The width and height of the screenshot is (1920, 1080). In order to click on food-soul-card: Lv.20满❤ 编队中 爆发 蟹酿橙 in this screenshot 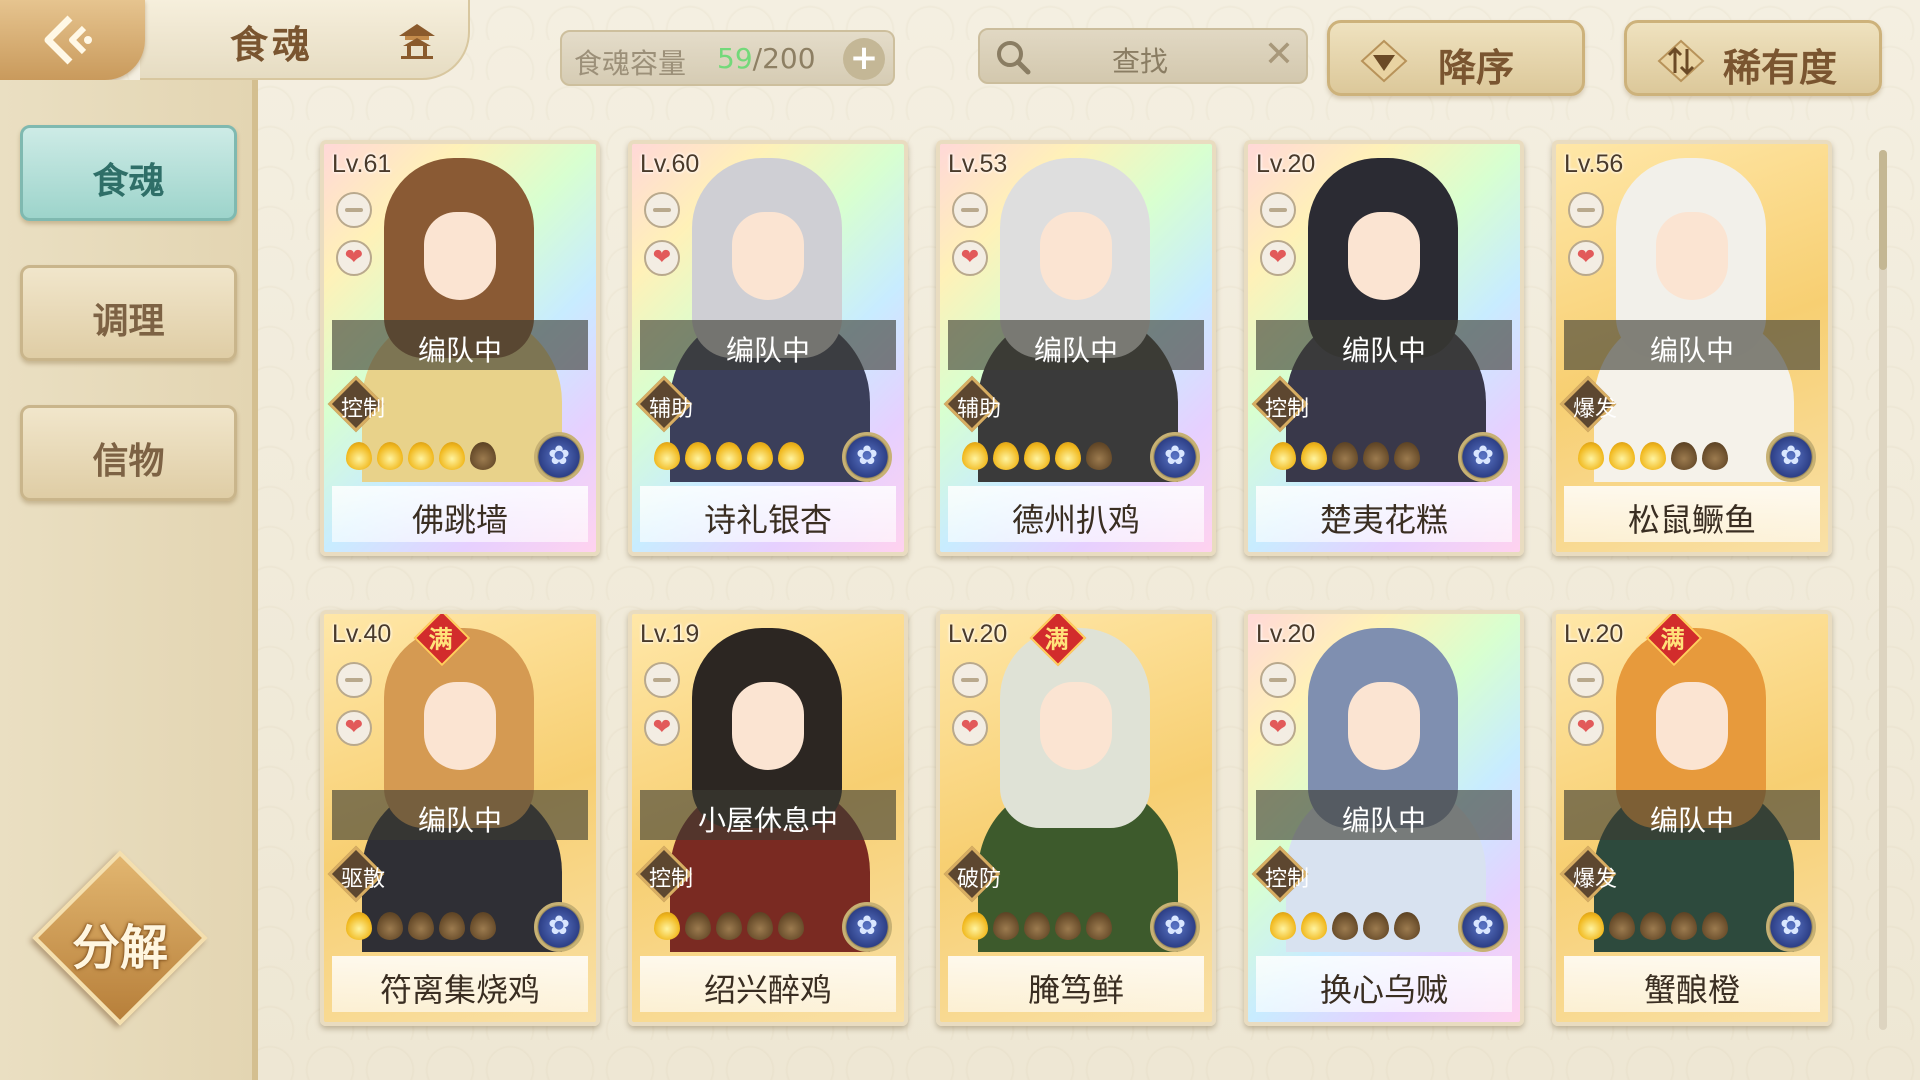, I will do `click(1692, 818)`.